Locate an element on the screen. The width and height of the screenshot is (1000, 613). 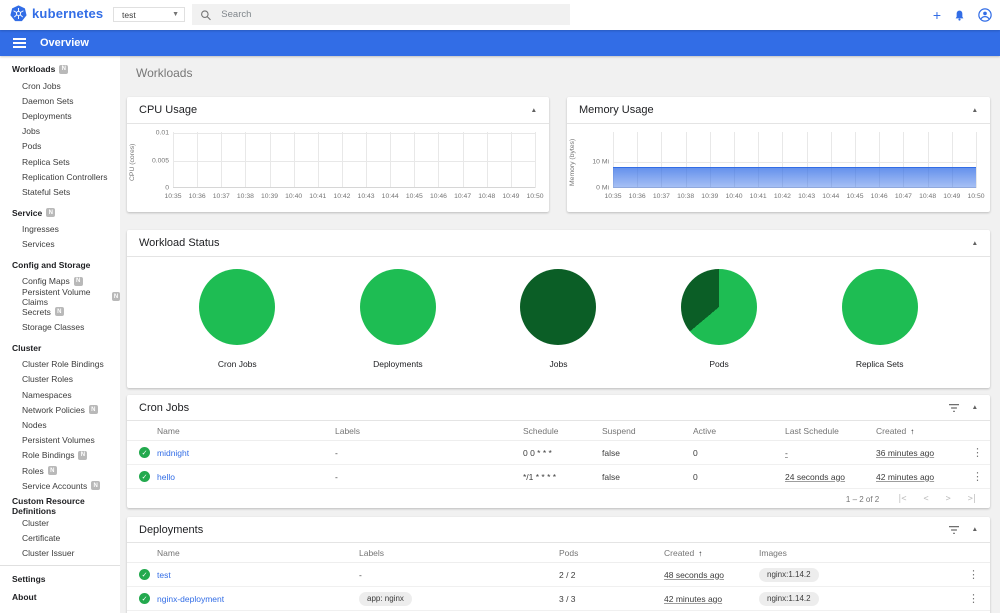
resource-name-link: hello is located at coordinates (166, 477).